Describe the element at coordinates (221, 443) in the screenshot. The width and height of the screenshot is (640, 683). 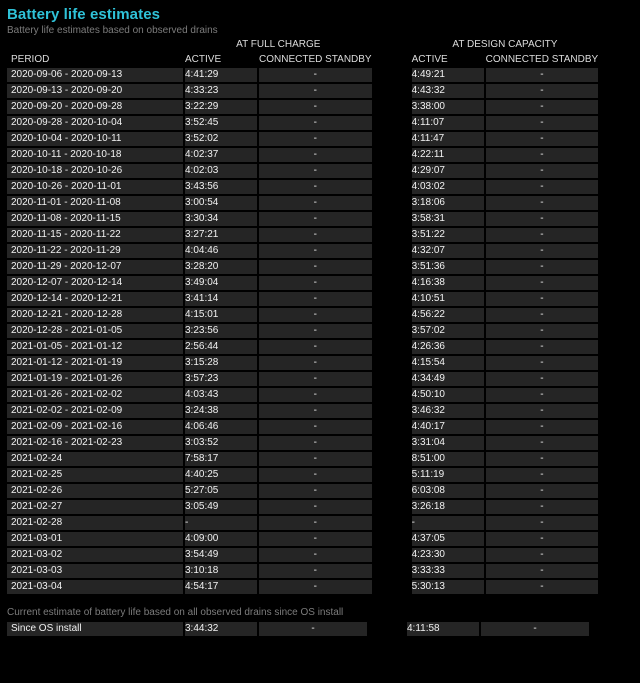
I see `row-active-full: 3:03:52` at that location.